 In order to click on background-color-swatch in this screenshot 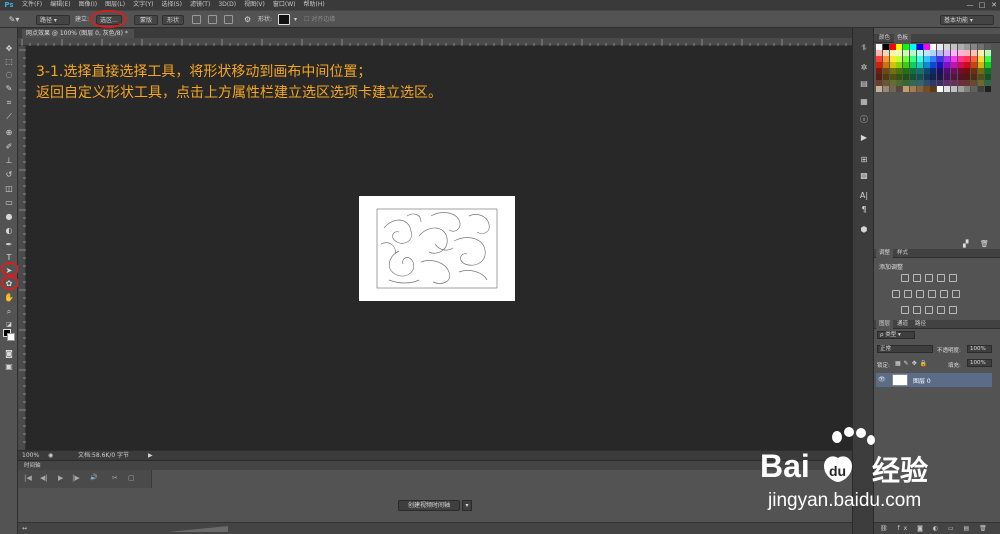, I will do `click(11, 337)`.